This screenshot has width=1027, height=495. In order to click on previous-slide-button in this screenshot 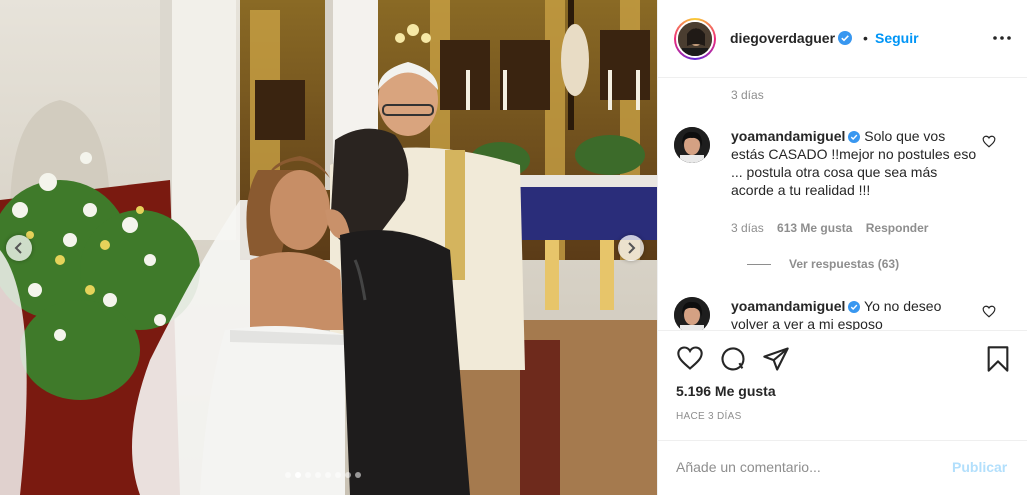, I will do `click(19, 248)`.